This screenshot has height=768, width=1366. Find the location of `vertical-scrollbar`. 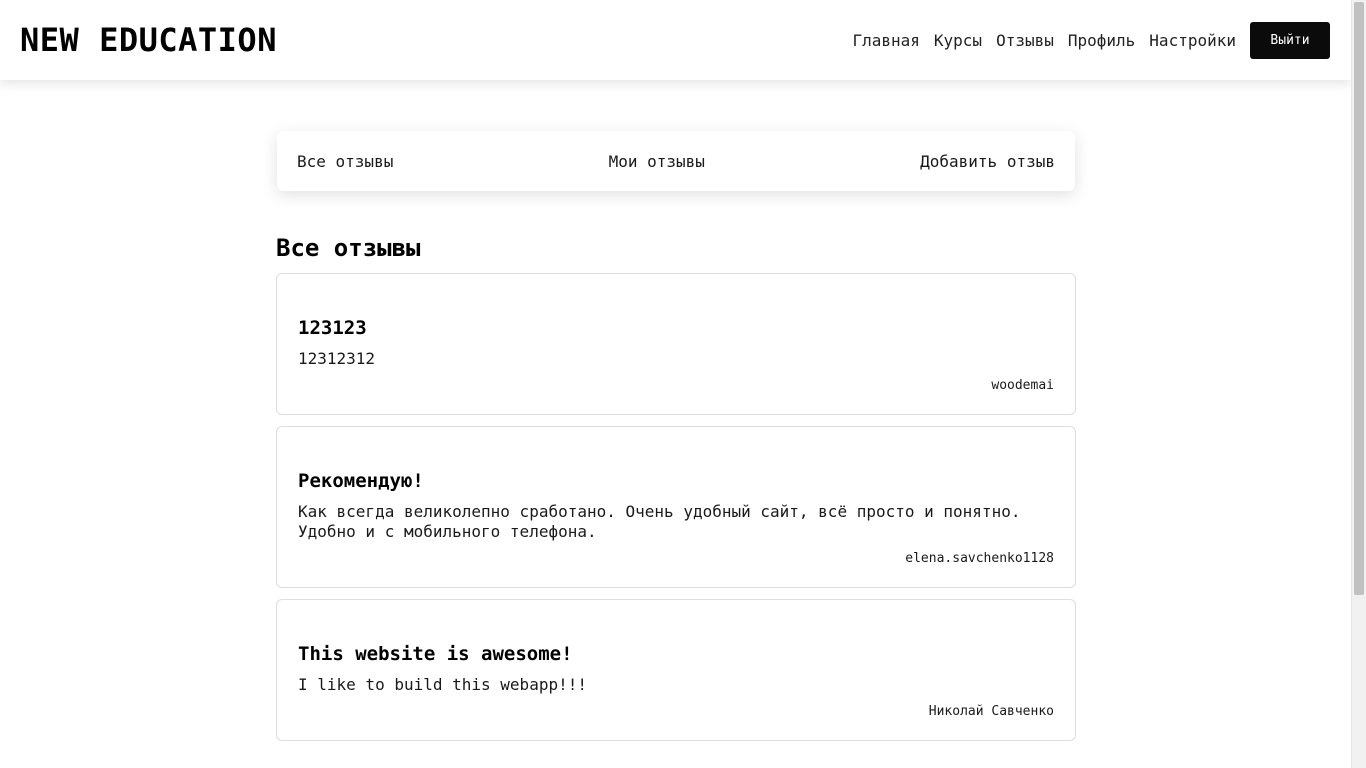

vertical-scrollbar is located at coordinates (1358, 384).